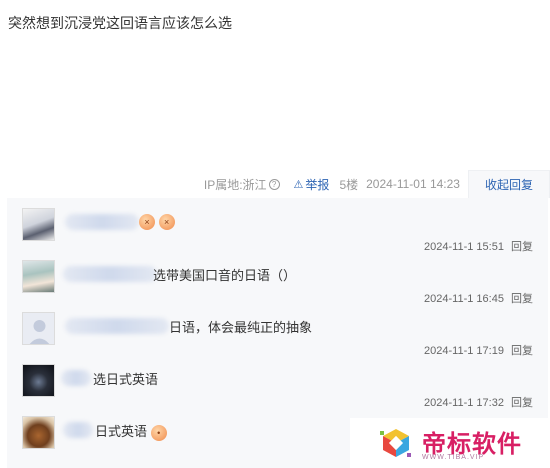  Describe the element at coordinates (312, 184) in the screenshot. I see `report-link: ⚠ 举报` at that location.